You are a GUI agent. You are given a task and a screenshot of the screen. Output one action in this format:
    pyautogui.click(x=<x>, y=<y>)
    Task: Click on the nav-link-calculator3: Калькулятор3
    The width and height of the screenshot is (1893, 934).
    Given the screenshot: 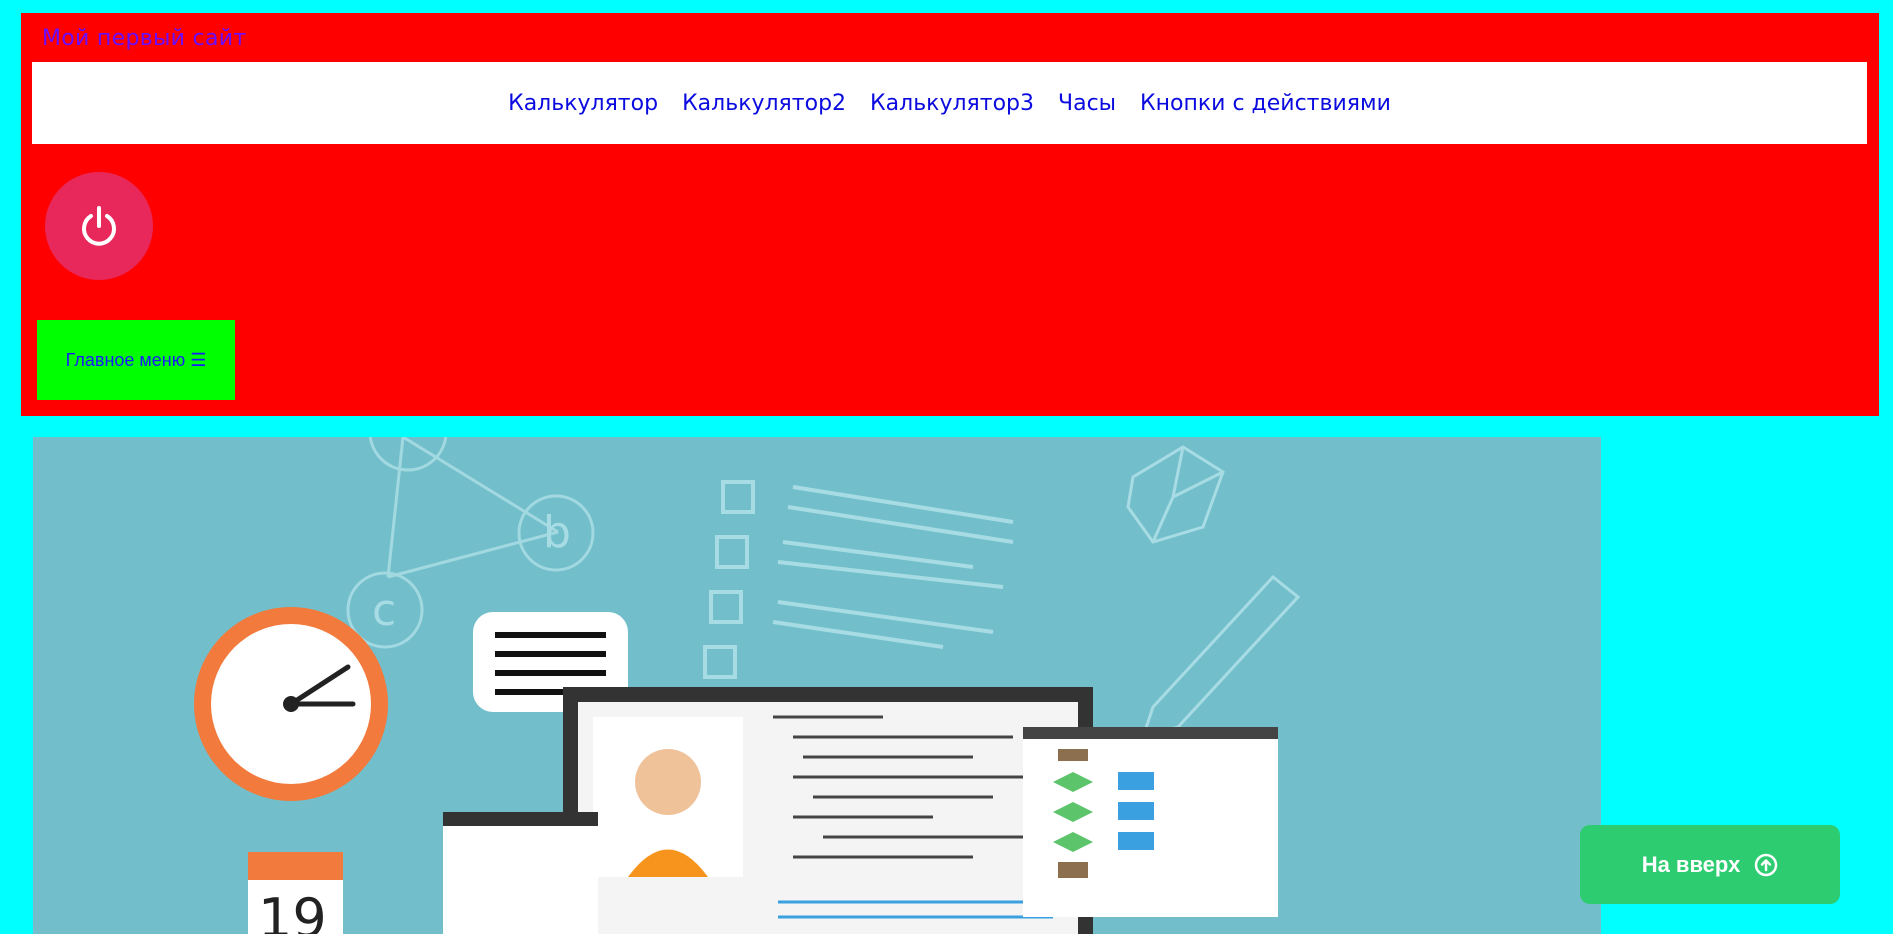 What is the action you would take?
    pyautogui.click(x=952, y=103)
    